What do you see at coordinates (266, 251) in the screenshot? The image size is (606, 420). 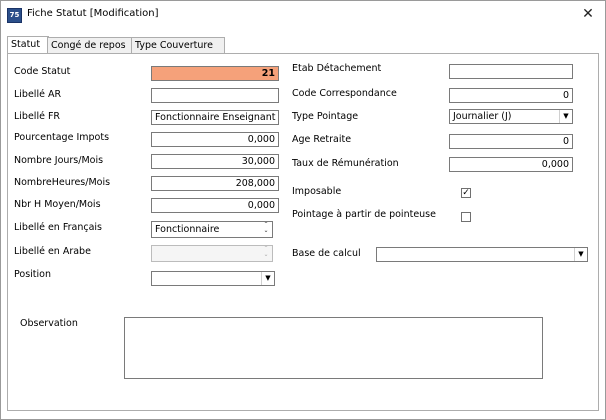 I see `spin-updown-disabled-icon: ⌃ ⌄` at bounding box center [266, 251].